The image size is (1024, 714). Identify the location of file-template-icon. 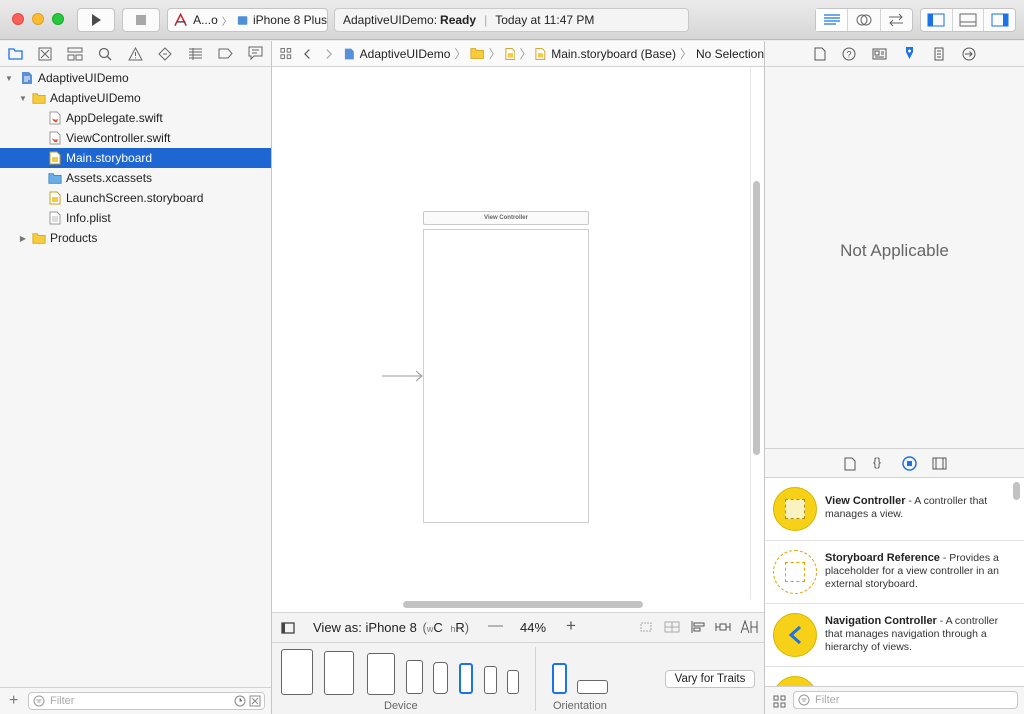
(850, 464).